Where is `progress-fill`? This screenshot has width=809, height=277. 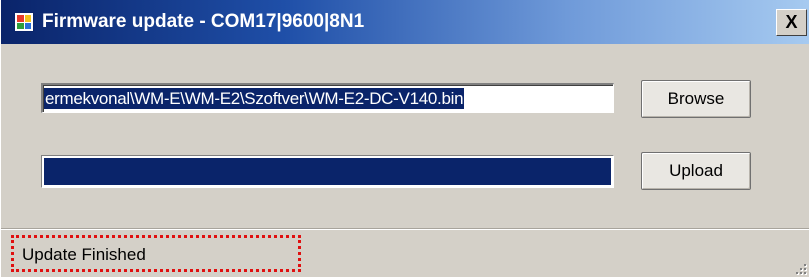
progress-fill is located at coordinates (327, 171).